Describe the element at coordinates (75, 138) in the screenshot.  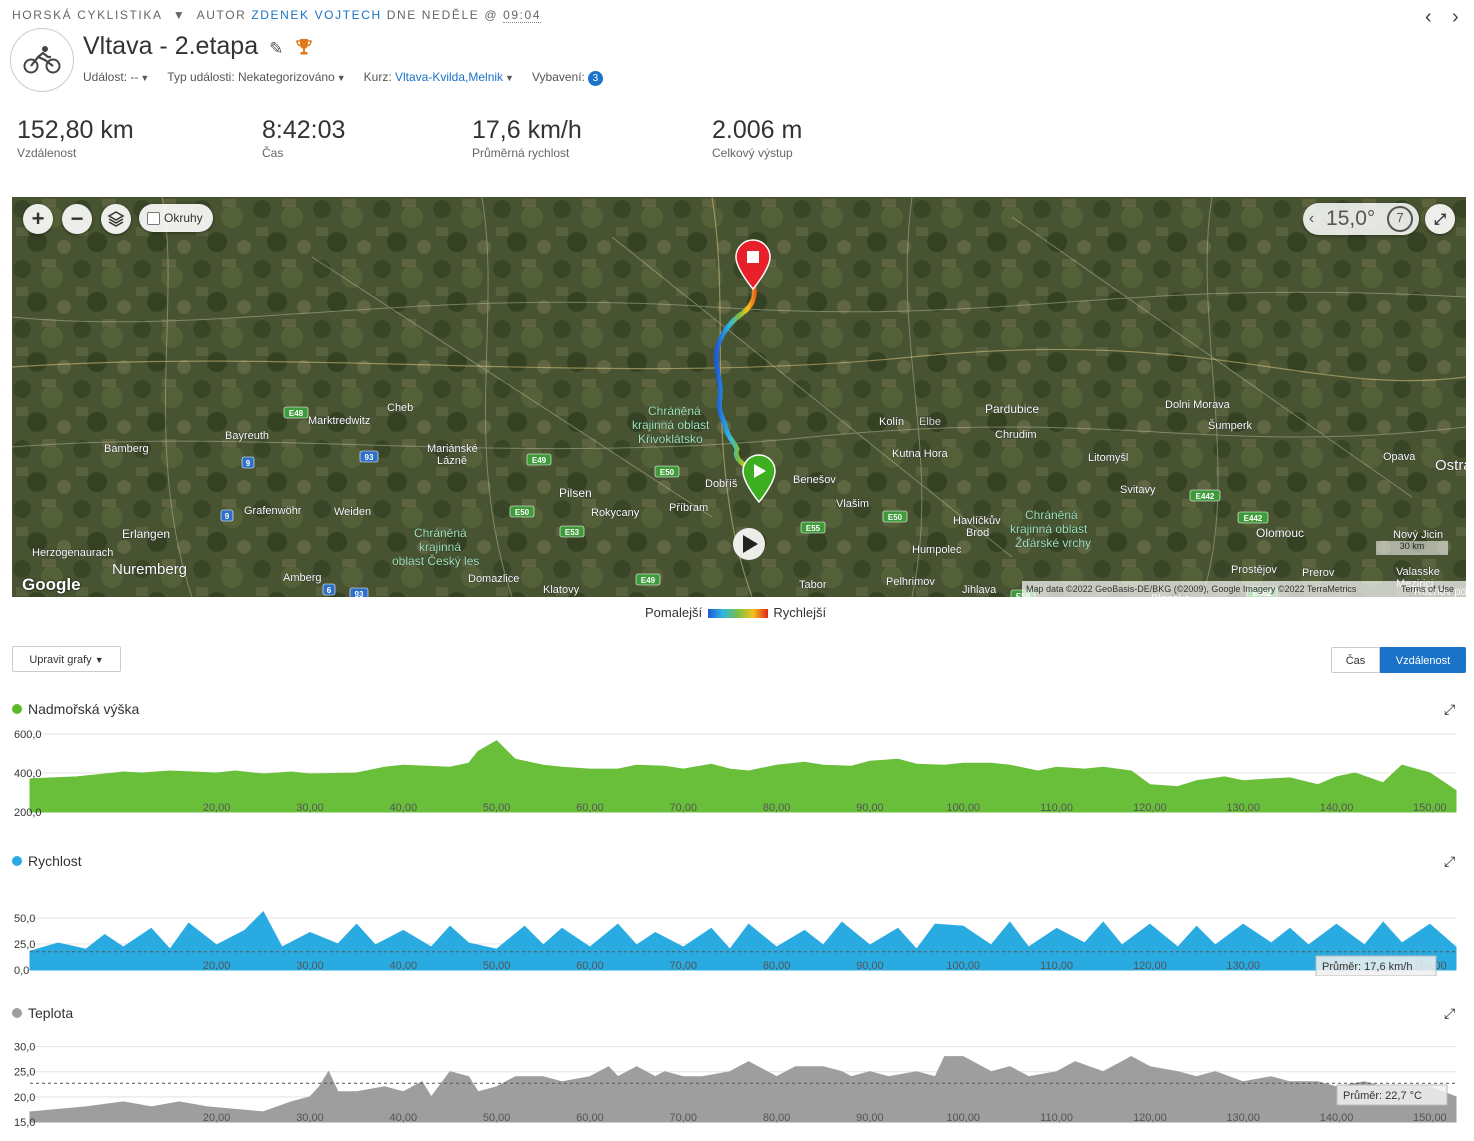
I see `stat-distance: 152,80 km Vzdálenost` at that location.